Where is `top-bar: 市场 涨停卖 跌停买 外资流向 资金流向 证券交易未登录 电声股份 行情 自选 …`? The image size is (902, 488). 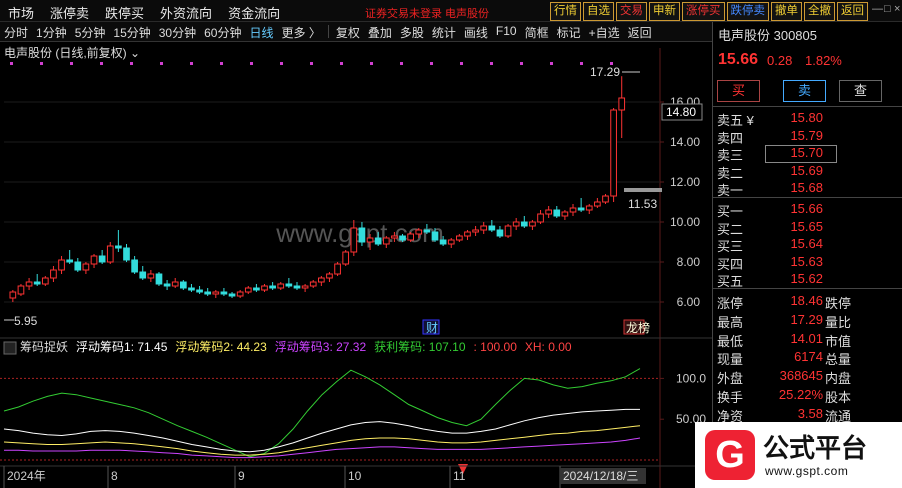
top-bar: 市场 涨停卖 跌停买 外资流向 资金流向 证券交易未登录 电声股份 行情 自选 … is located at coordinates (451, 11).